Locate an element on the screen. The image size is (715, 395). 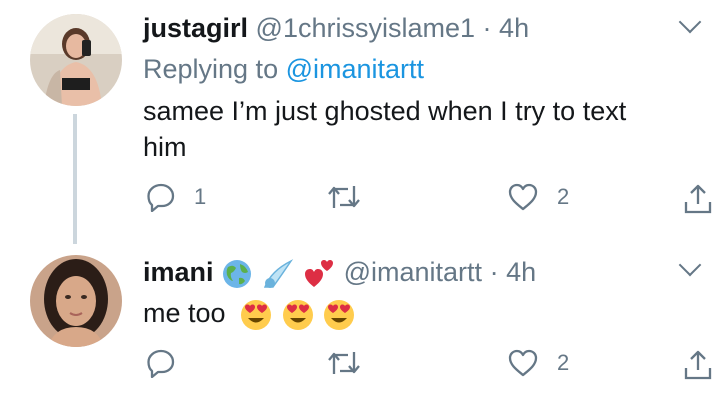
tweet-header: justagirl @1chrissyislame1 · 4h is located at coordinates (336, 28).